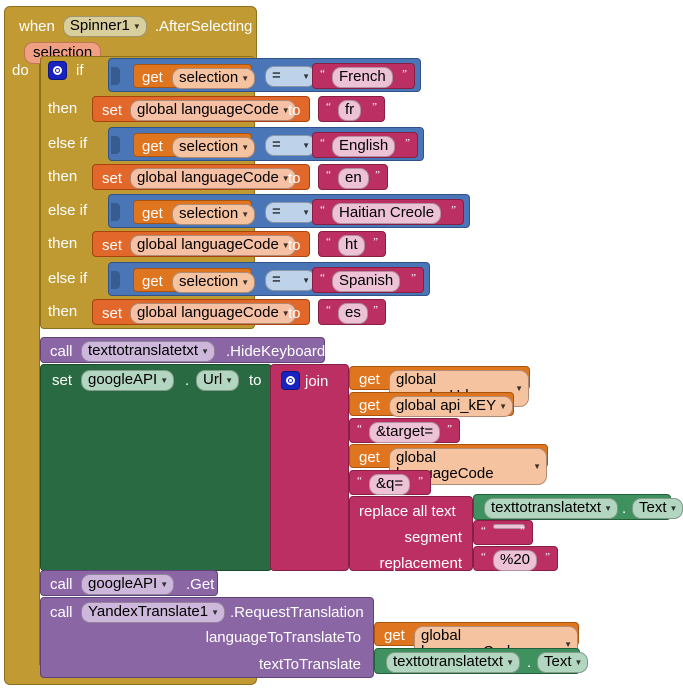  I want to click on join-item-text-query: “ &q= ”, so click(390, 482).